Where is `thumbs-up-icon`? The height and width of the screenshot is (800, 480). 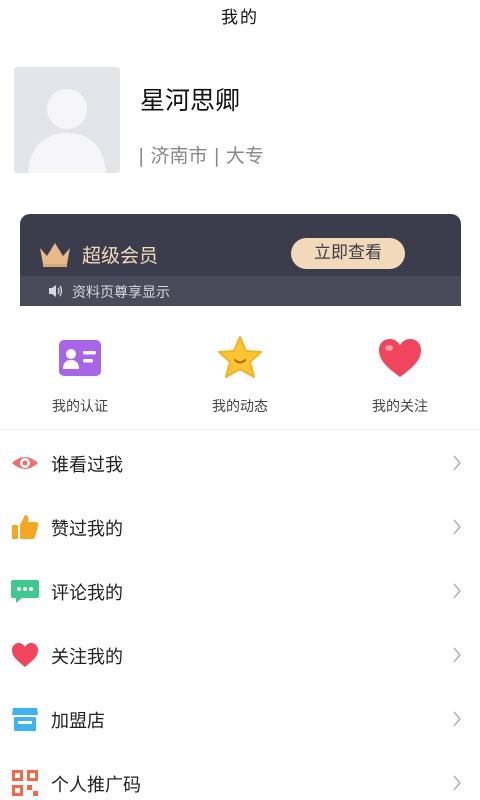
thumbs-up-icon is located at coordinates (25, 527).